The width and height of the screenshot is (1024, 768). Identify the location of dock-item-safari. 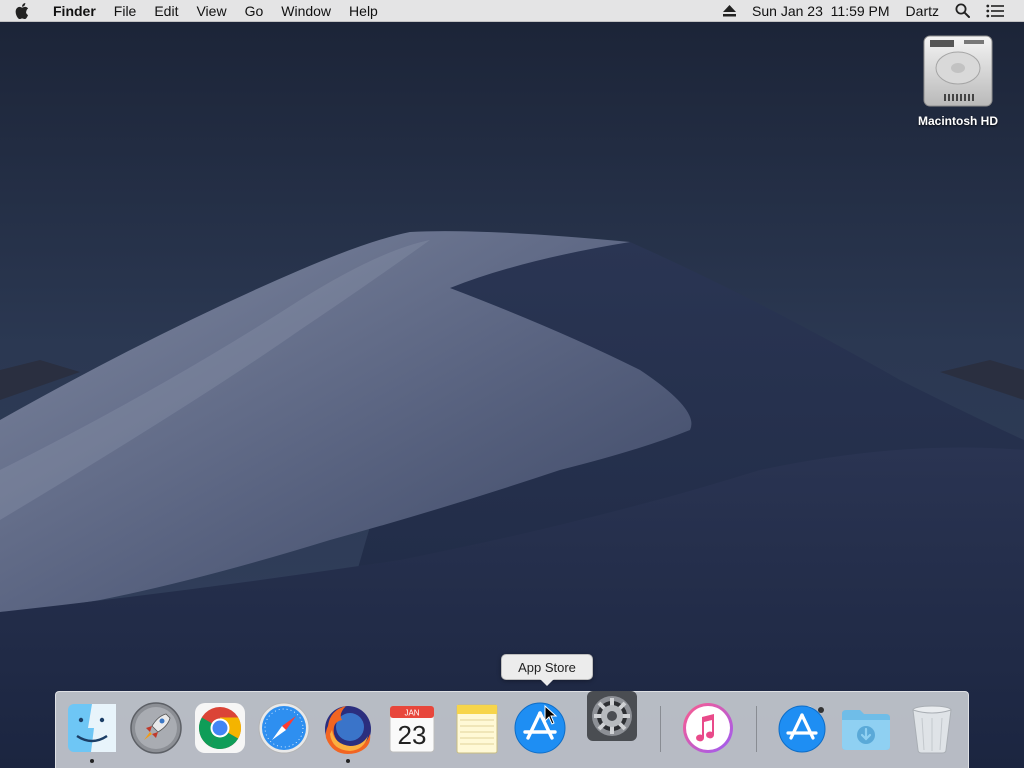
(284, 728).